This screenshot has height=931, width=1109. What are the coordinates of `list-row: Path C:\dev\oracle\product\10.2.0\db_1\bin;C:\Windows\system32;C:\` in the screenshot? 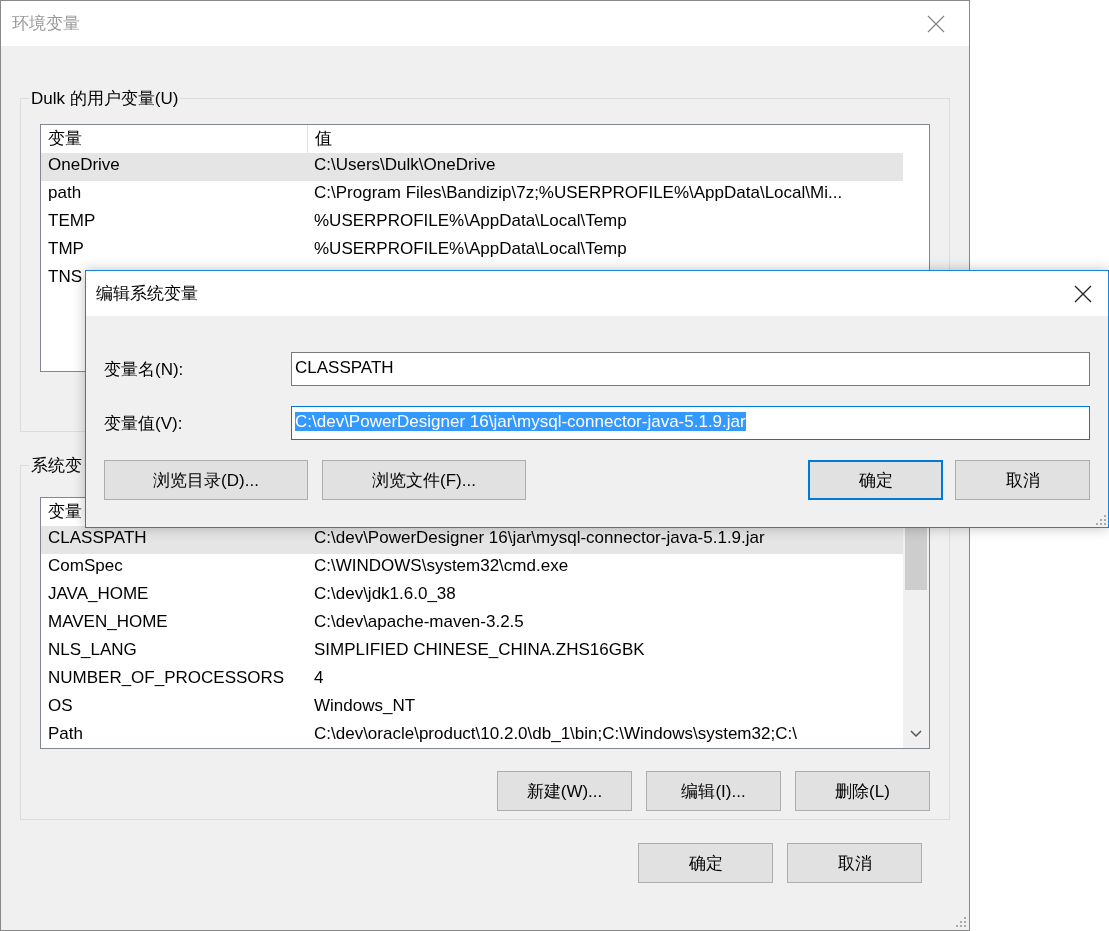 It's located at (472, 735).